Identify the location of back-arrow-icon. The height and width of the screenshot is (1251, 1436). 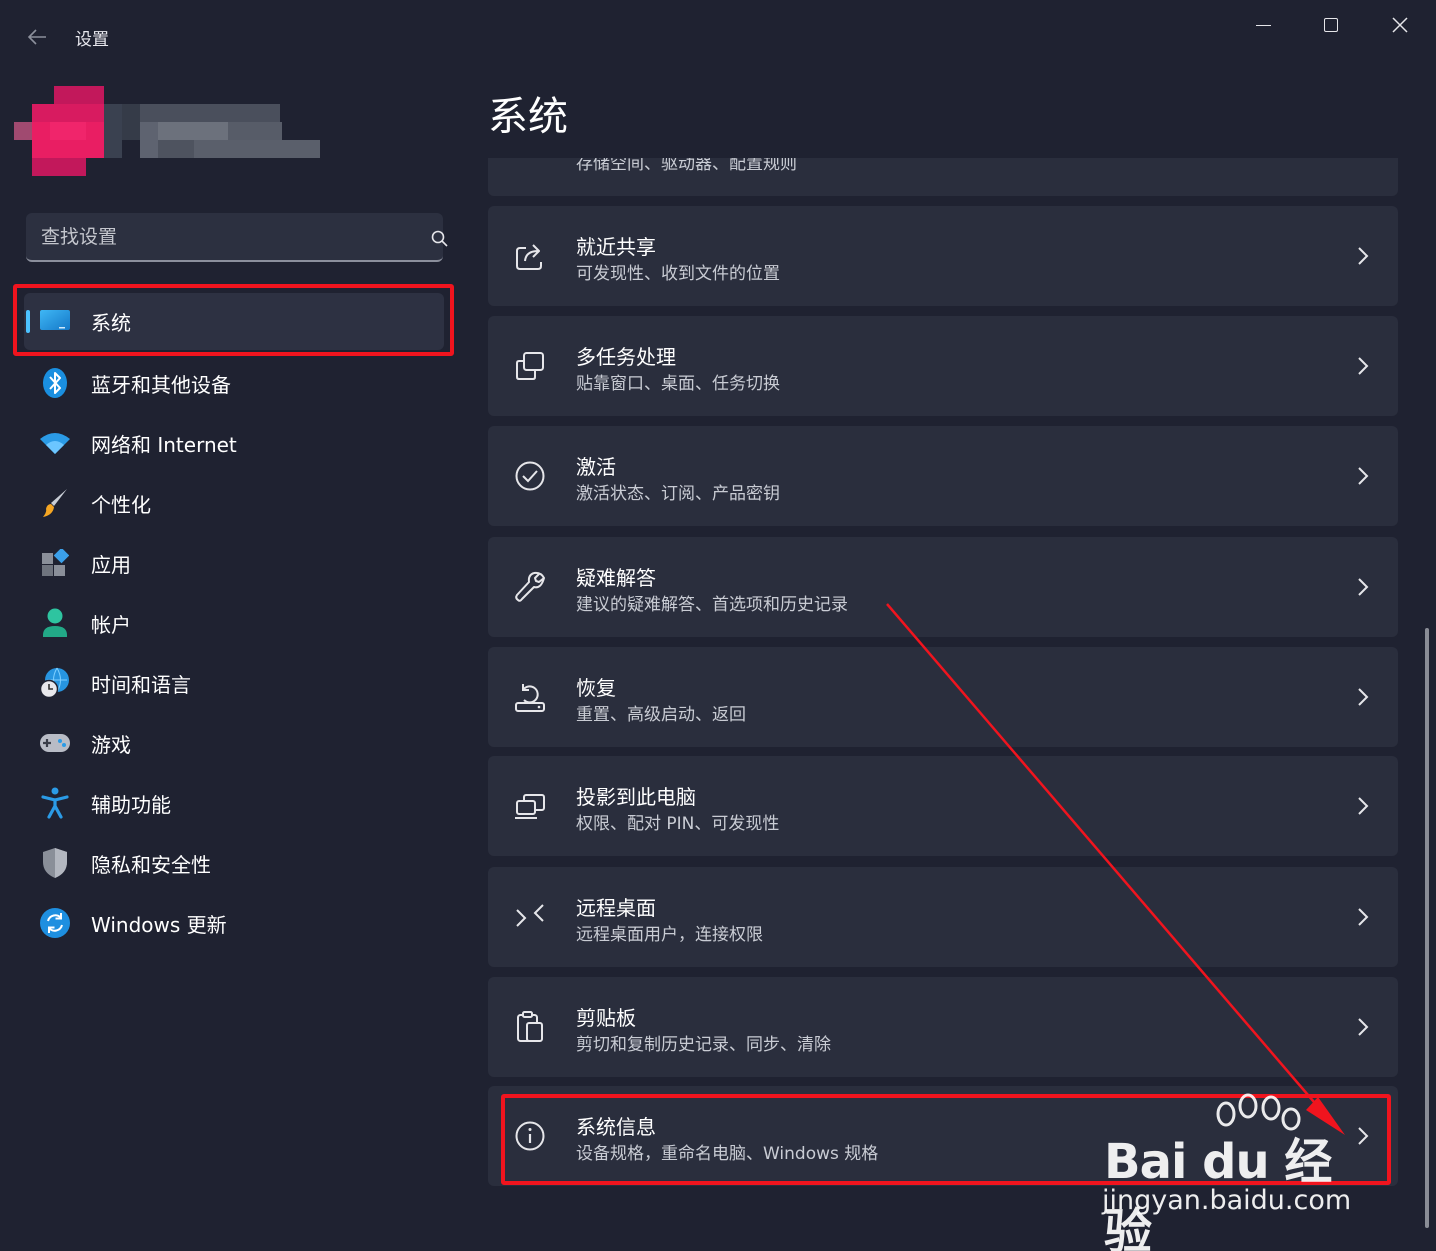
(36, 37).